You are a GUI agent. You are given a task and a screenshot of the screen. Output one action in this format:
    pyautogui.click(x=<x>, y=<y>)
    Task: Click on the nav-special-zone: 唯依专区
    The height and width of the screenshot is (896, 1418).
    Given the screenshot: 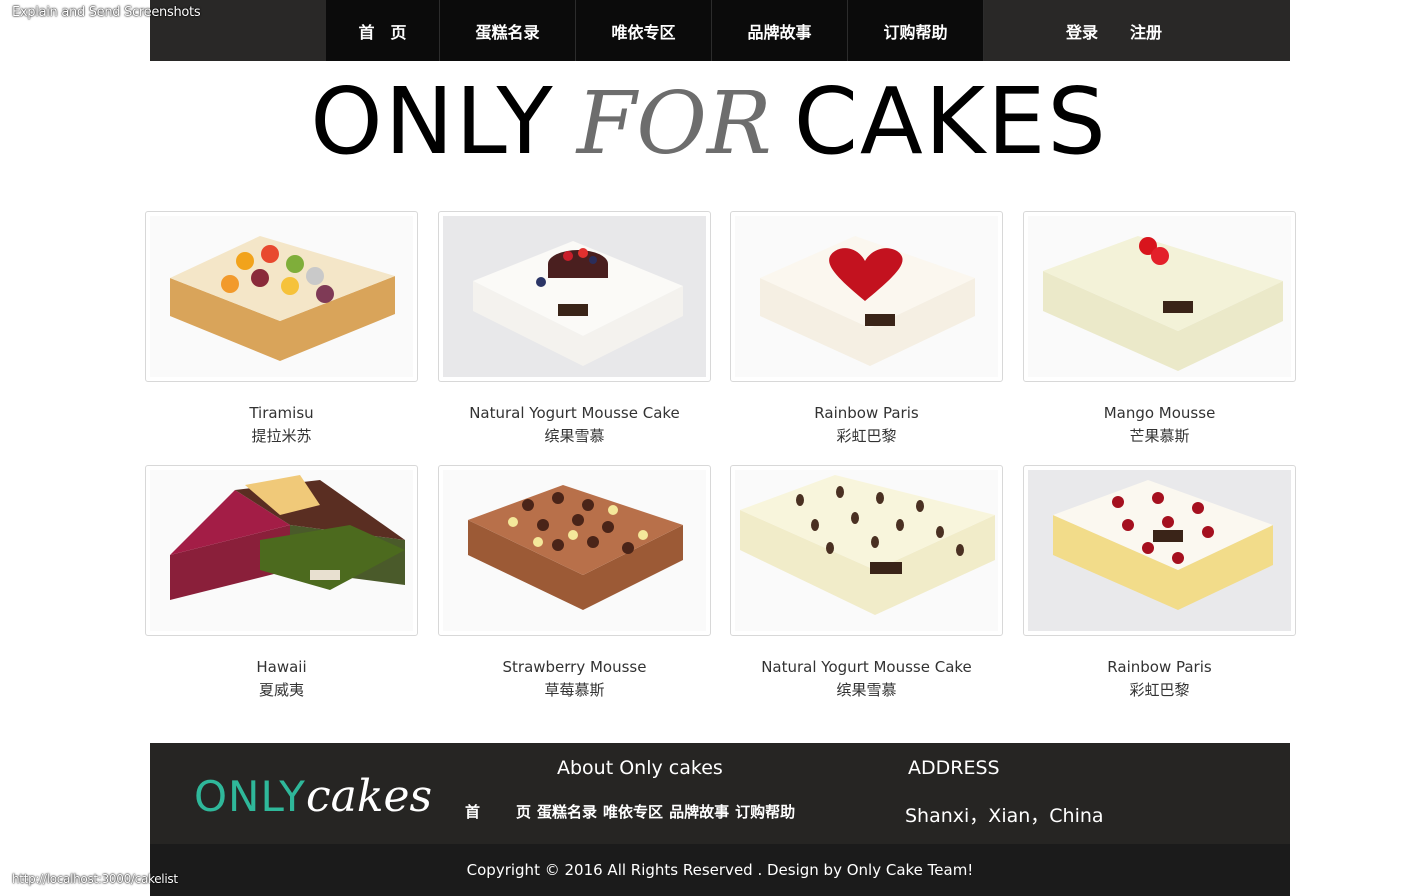 What is the action you would take?
    pyautogui.click(x=644, y=30)
    